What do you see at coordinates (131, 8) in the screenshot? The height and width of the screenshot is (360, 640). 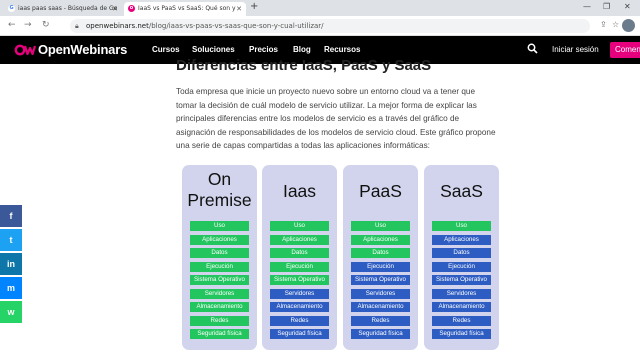 I see `openwebinars-favicon-icon: o` at bounding box center [131, 8].